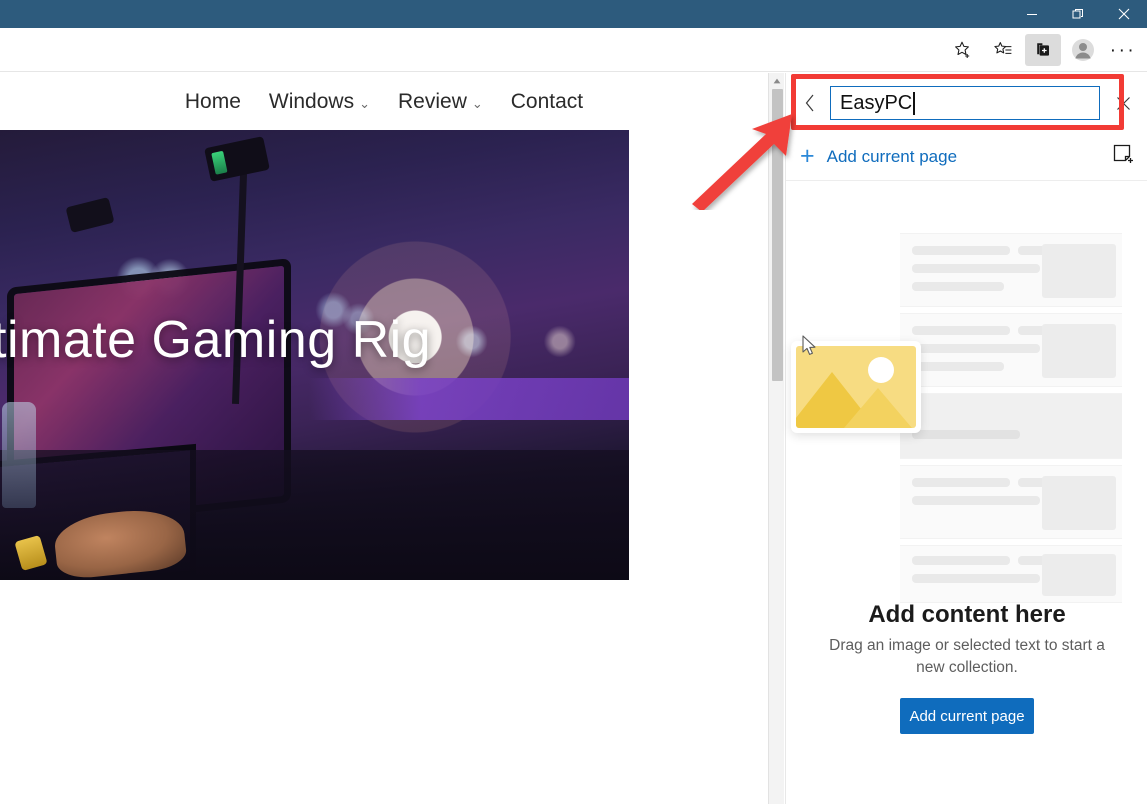 This screenshot has height=804, width=1147. I want to click on title-bar, so click(573, 14).